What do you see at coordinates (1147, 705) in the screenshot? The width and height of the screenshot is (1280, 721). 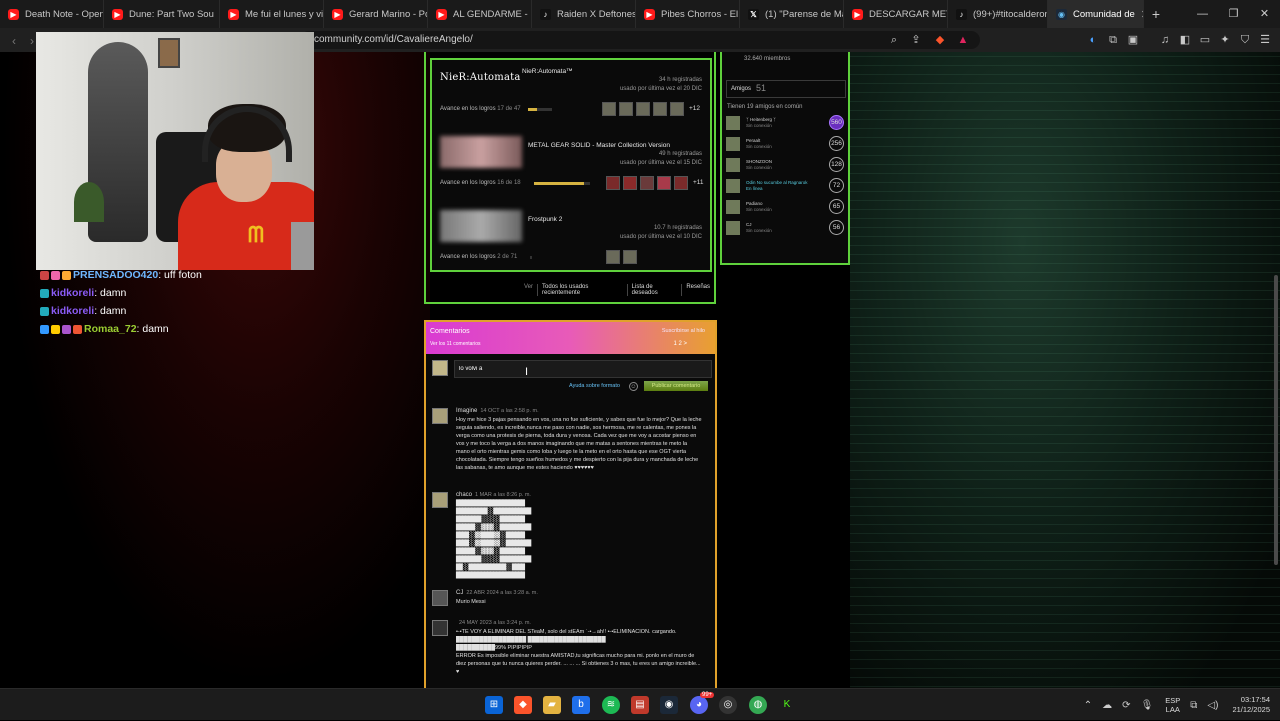 I see `microphone-icon: 🎙` at bounding box center [1147, 705].